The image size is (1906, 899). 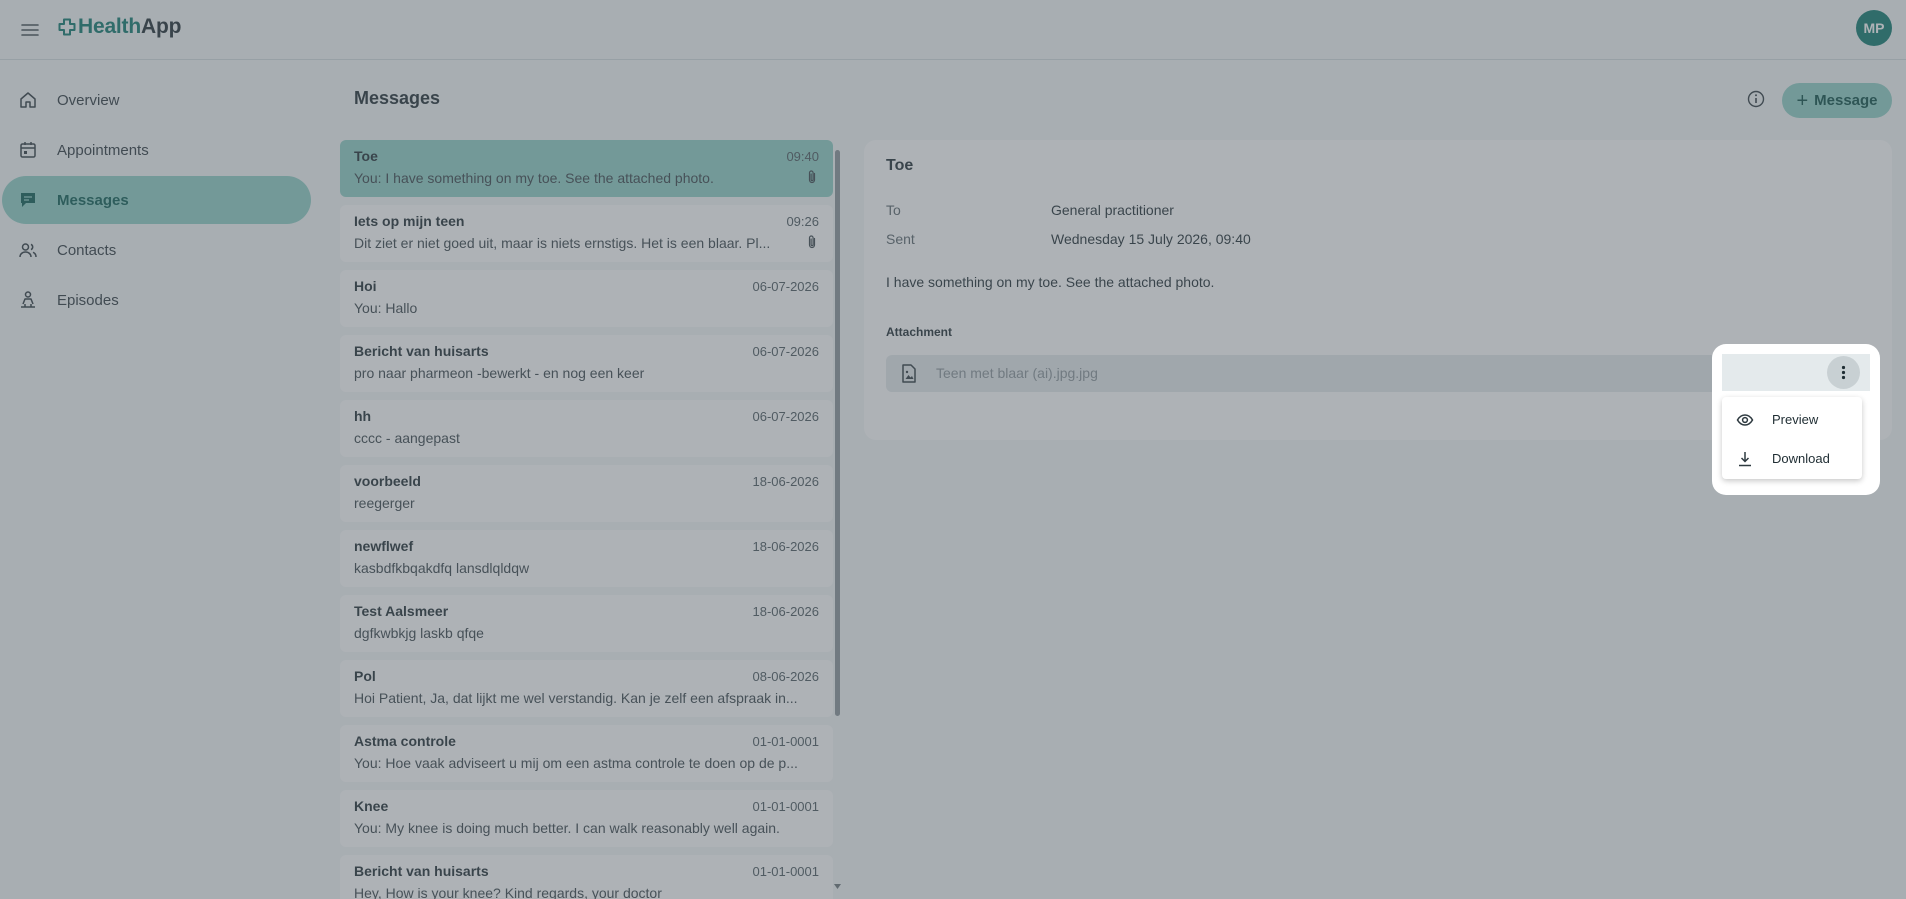 What do you see at coordinates (1151, 239) in the screenshot?
I see `sent-value: Wednesday 15 July 2026, 09:40` at bounding box center [1151, 239].